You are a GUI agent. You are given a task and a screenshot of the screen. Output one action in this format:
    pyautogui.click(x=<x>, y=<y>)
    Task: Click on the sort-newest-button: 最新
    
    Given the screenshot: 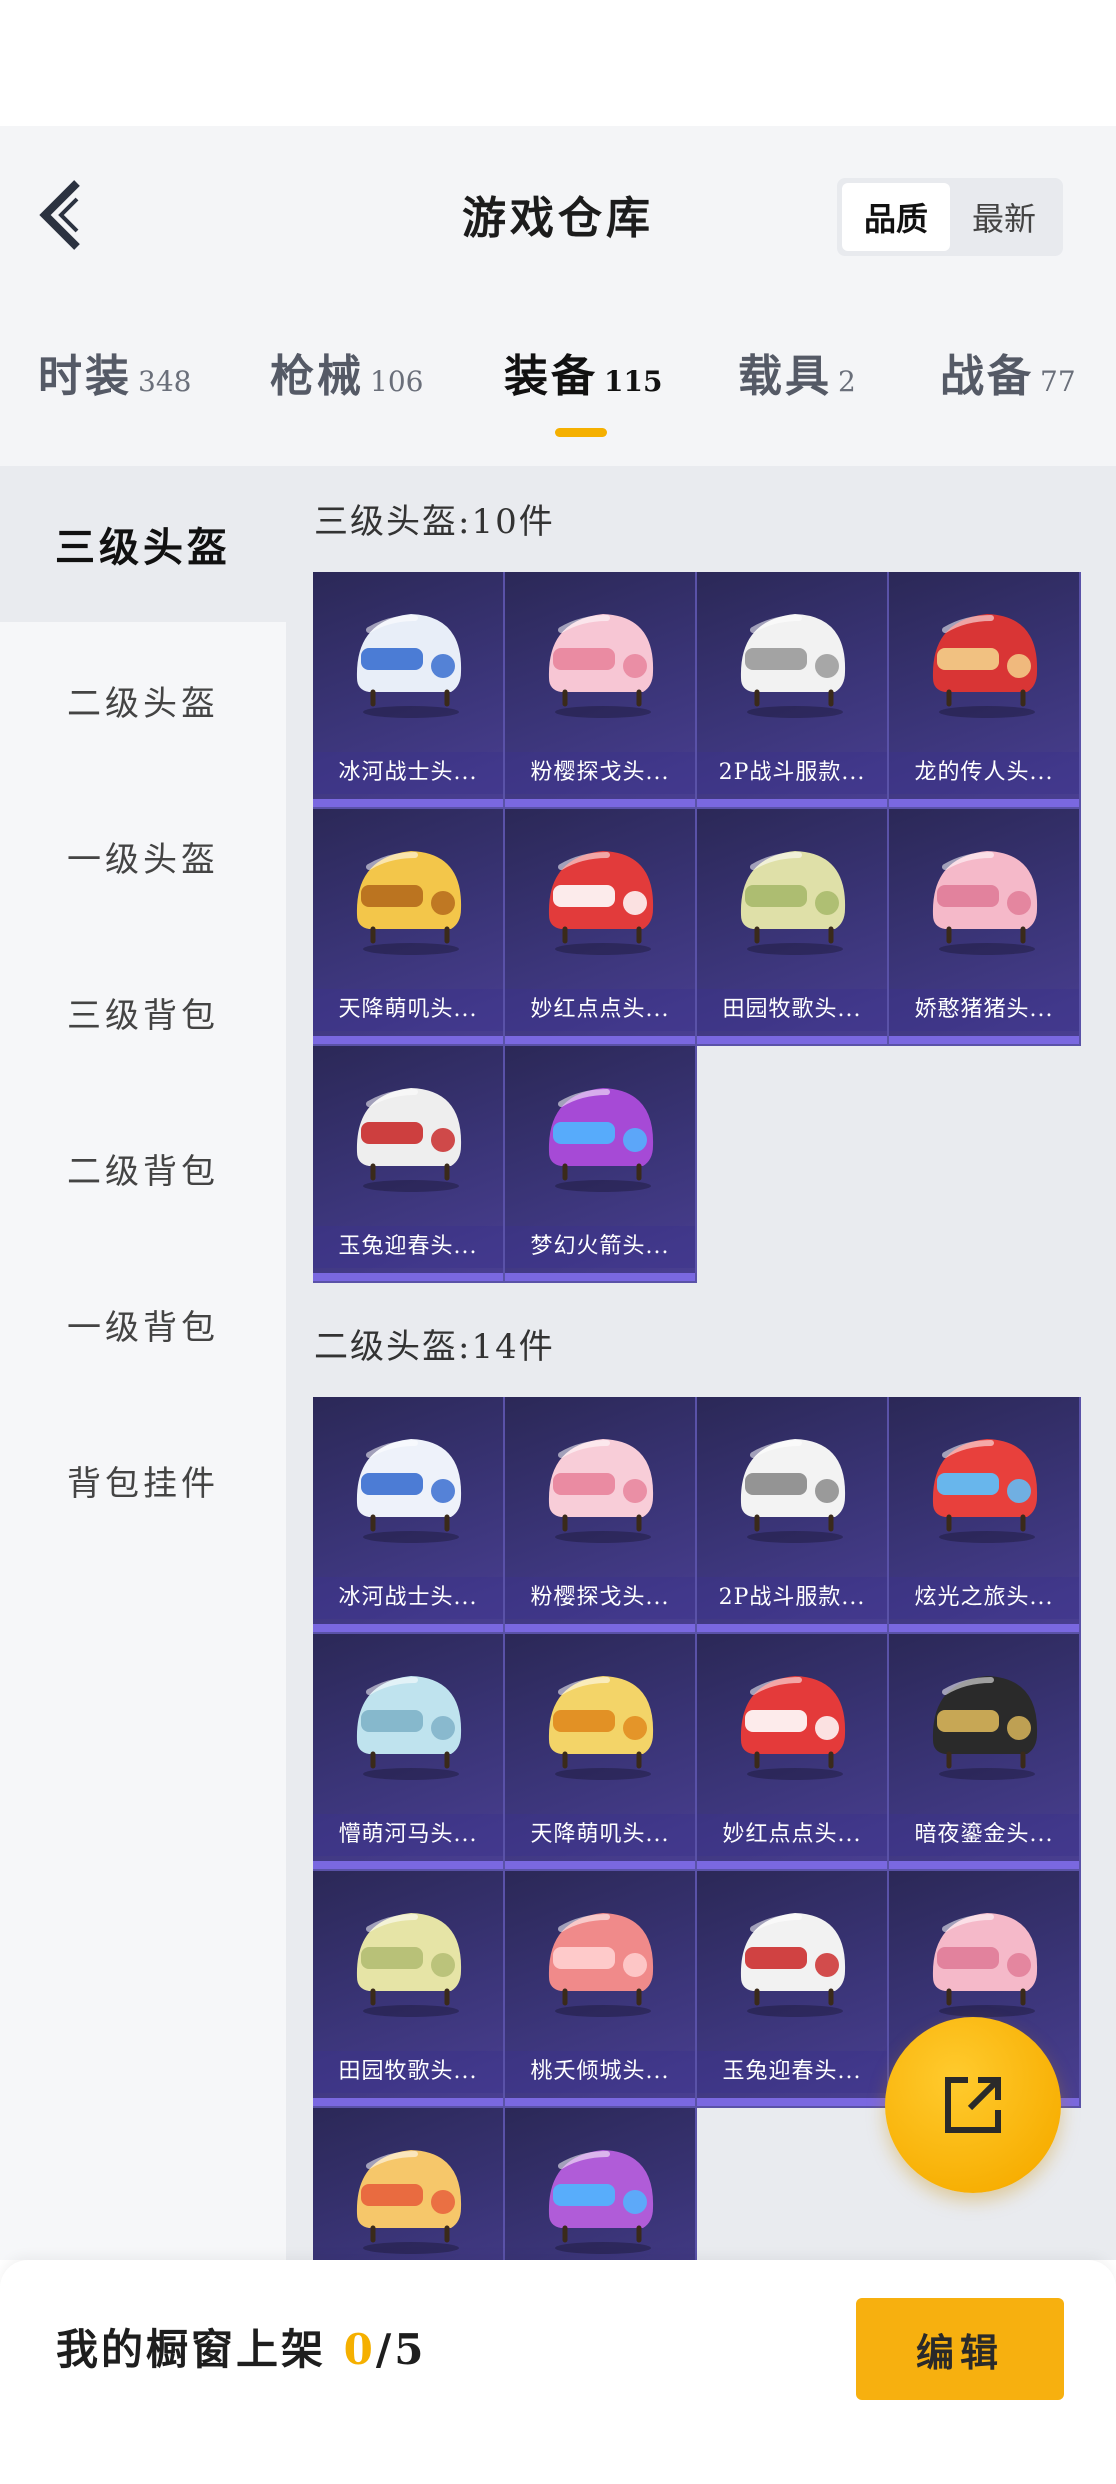 What is the action you would take?
    pyautogui.click(x=1004, y=217)
    